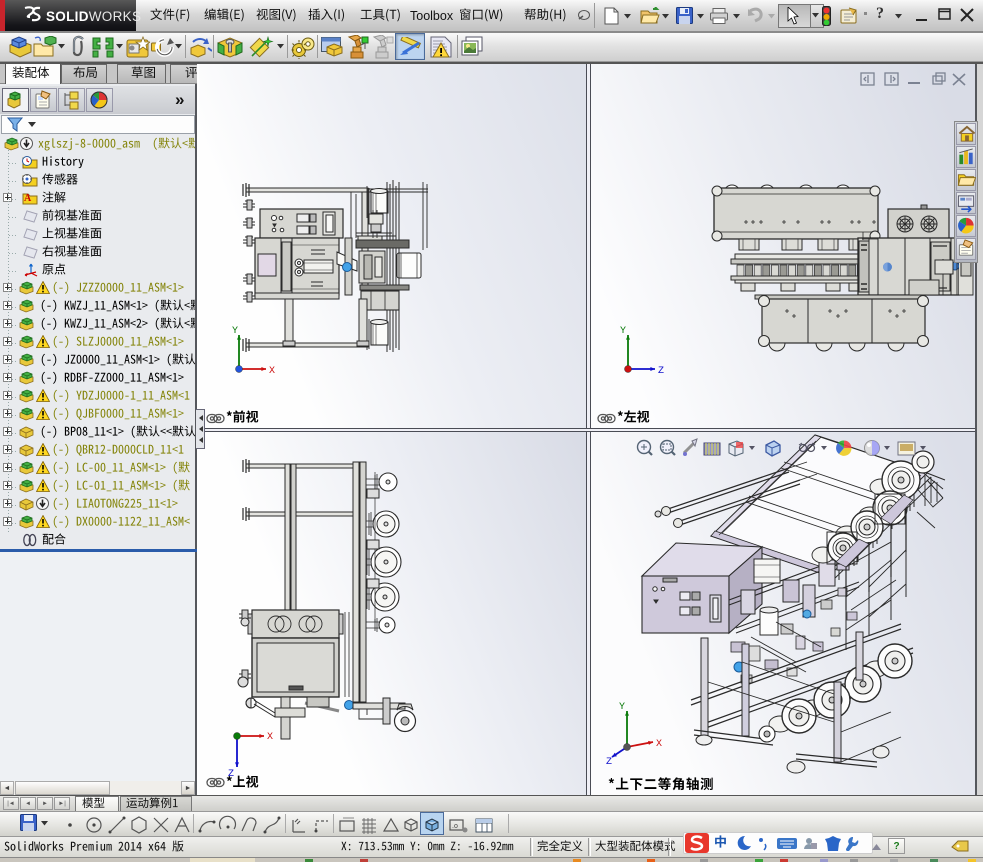 The height and width of the screenshot is (862, 983). I want to click on svg-text: SOLIDWORKS, so click(93, 16).